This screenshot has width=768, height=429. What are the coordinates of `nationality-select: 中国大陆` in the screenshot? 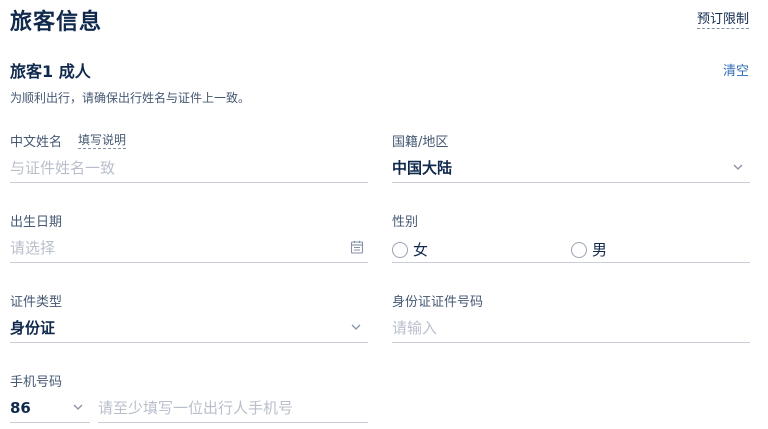 It's located at (571, 168).